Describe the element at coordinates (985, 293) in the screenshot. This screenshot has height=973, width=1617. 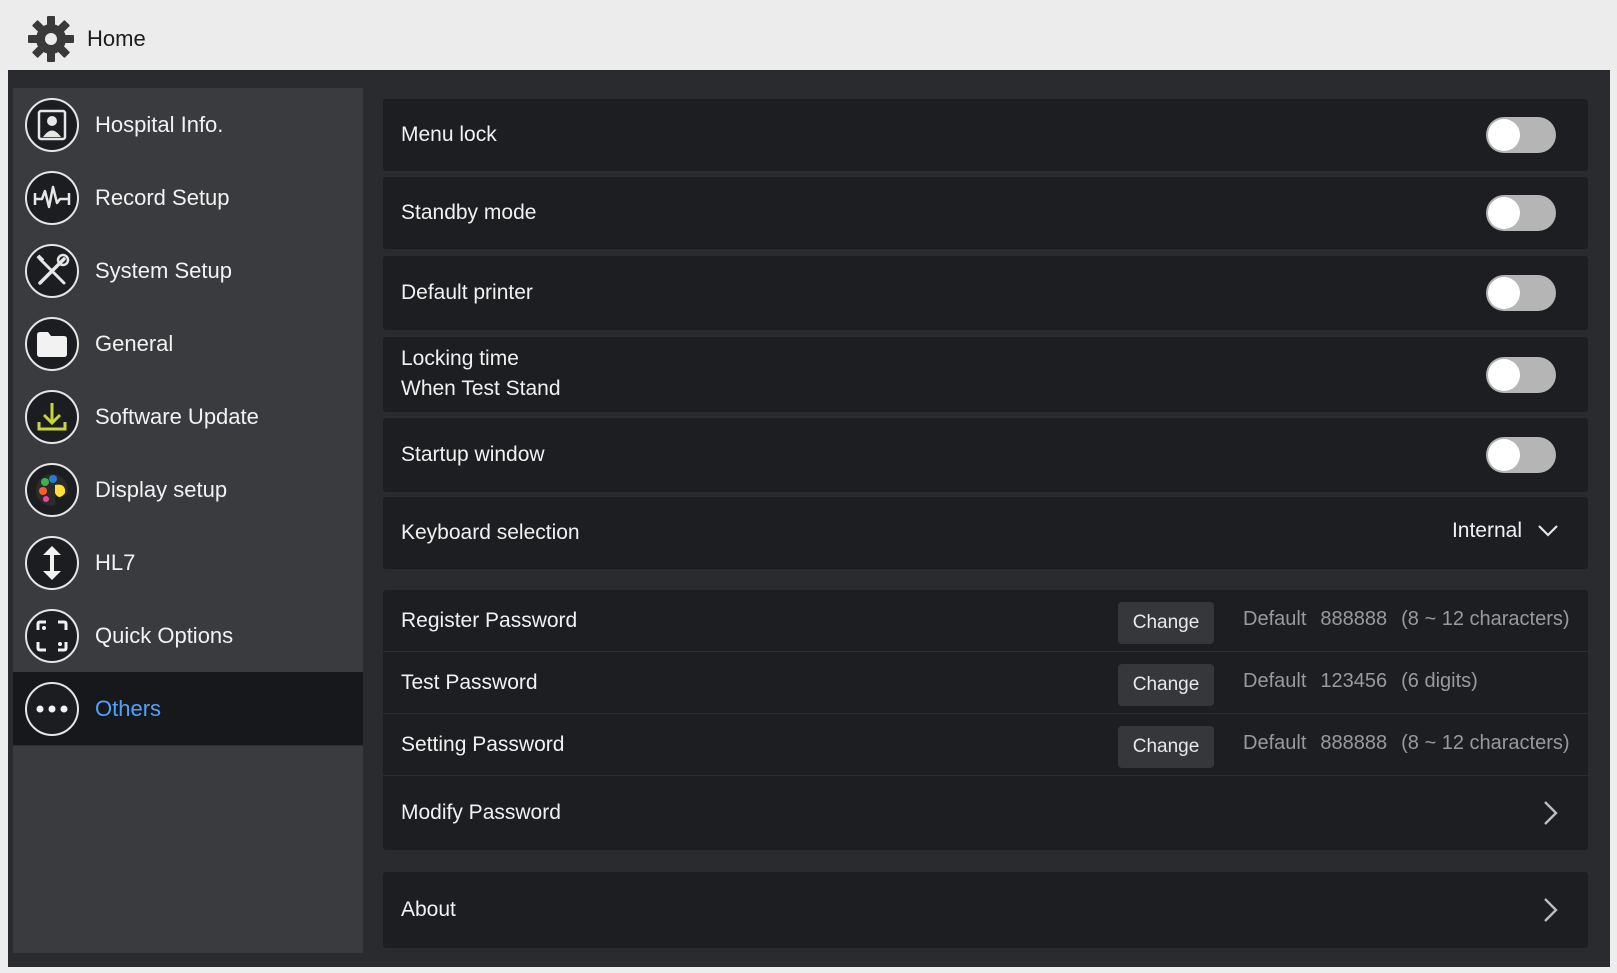
I see `default-printer-row: Default printer` at that location.